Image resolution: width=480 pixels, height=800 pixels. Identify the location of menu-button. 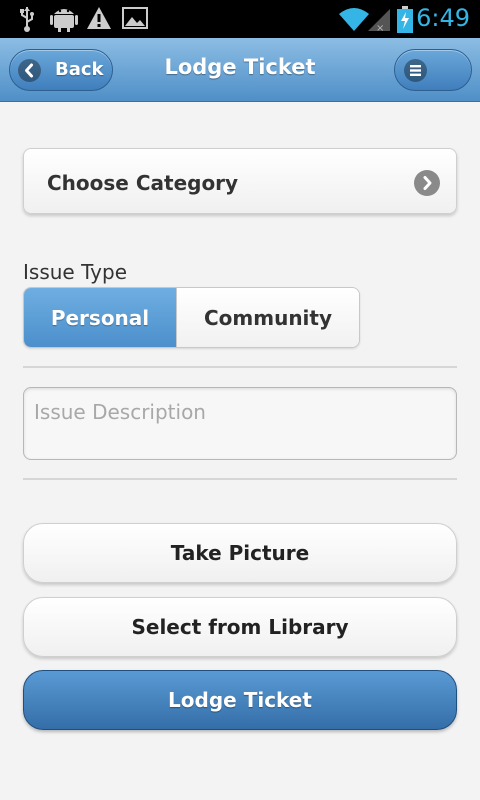
(433, 70).